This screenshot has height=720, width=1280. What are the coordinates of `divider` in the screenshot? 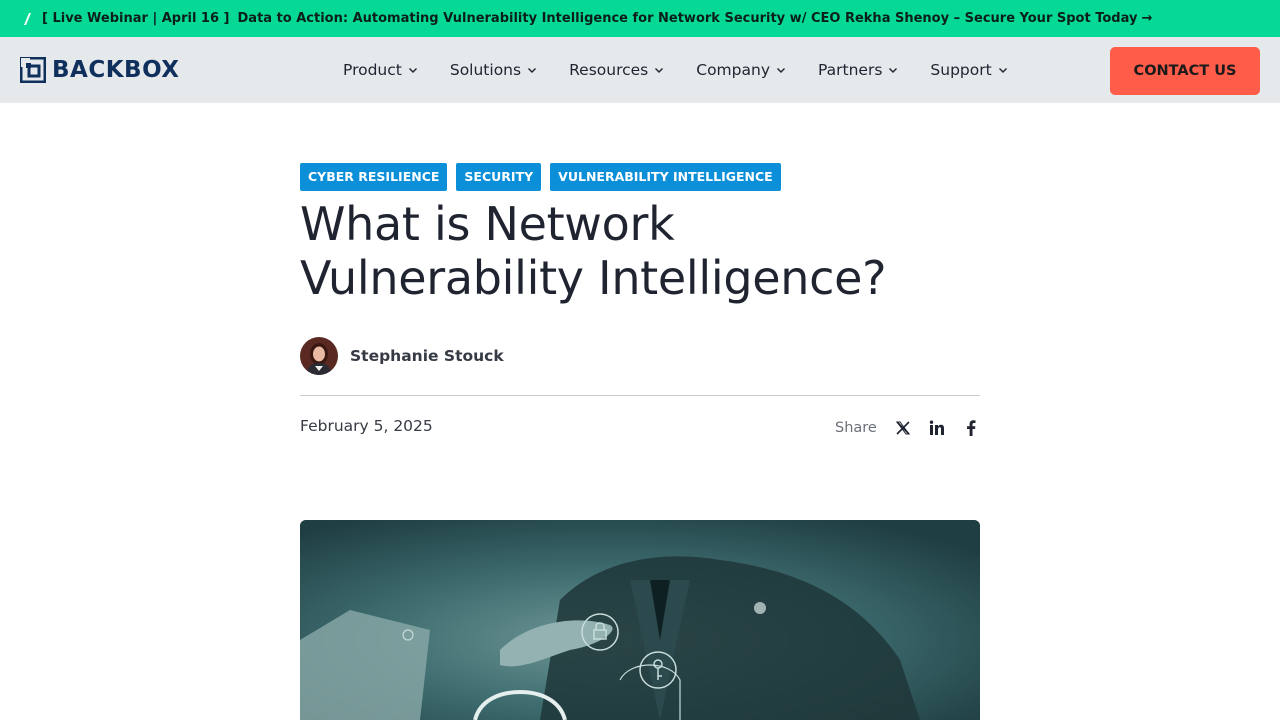 It's located at (640, 395).